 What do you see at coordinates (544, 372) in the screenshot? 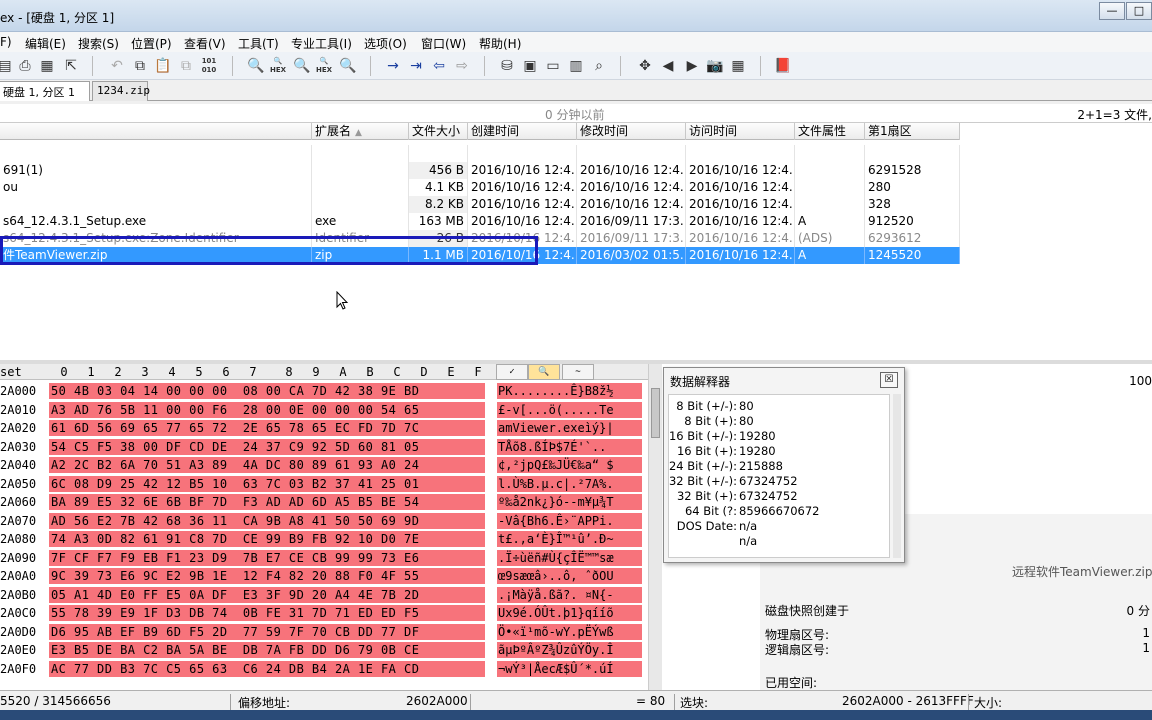
I see `find-toggle-button: 🔍` at bounding box center [544, 372].